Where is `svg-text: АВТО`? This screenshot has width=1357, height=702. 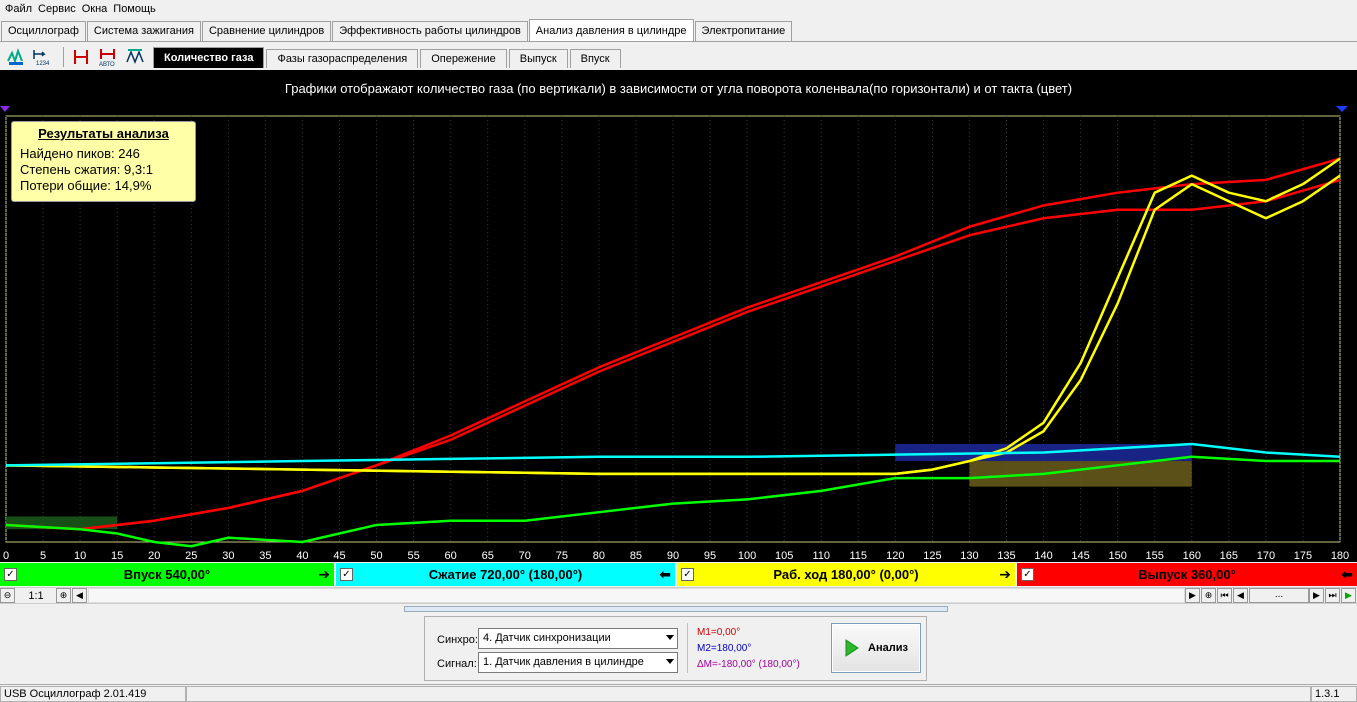 svg-text: АВТО is located at coordinates (107, 64).